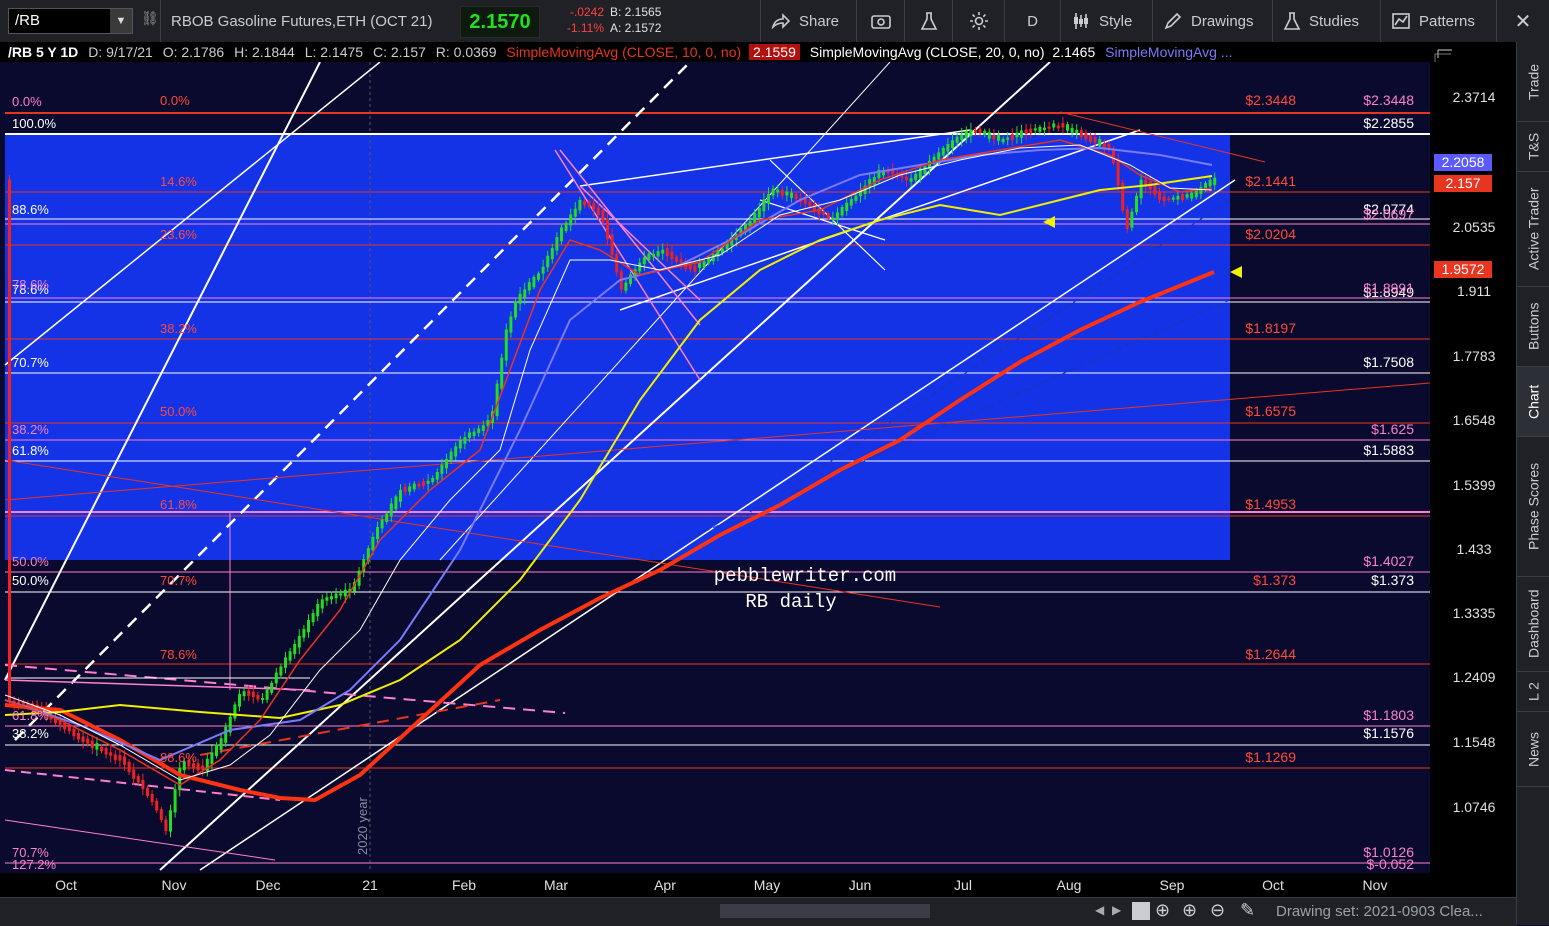 This screenshot has height=926, width=1549. What do you see at coordinates (572, 21) in the screenshot?
I see `price-change: -.0242 -1.11%` at bounding box center [572, 21].